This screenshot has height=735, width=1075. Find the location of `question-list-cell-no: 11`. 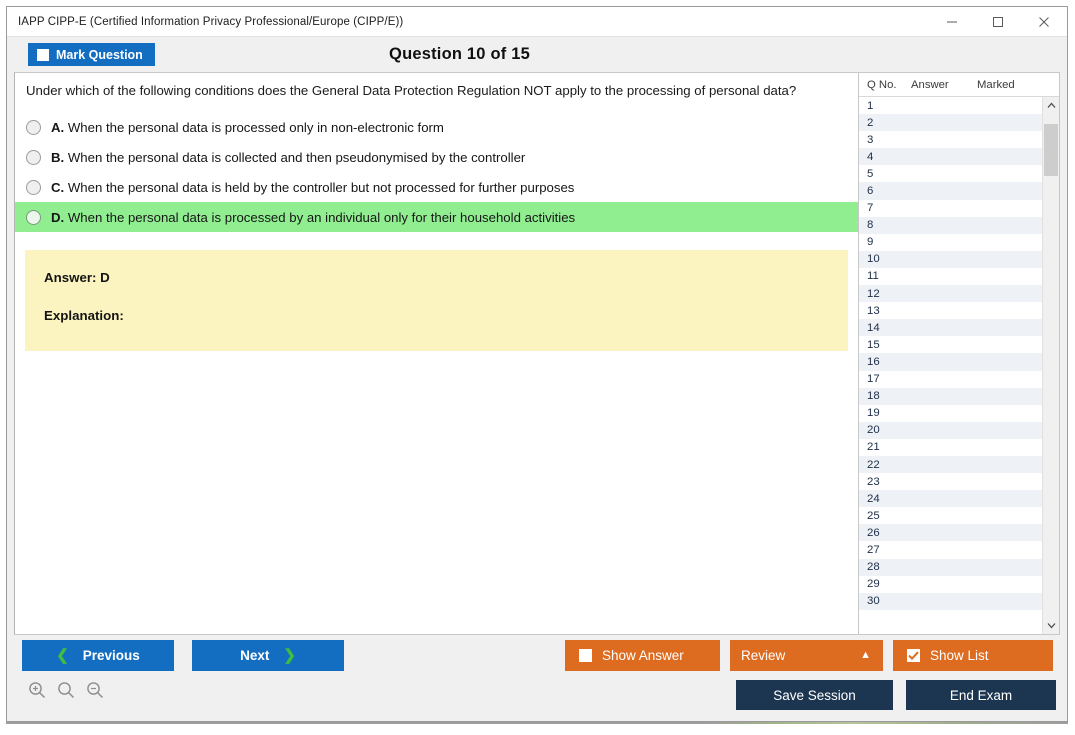

question-list-cell-no: 11 is located at coordinates (873, 276).